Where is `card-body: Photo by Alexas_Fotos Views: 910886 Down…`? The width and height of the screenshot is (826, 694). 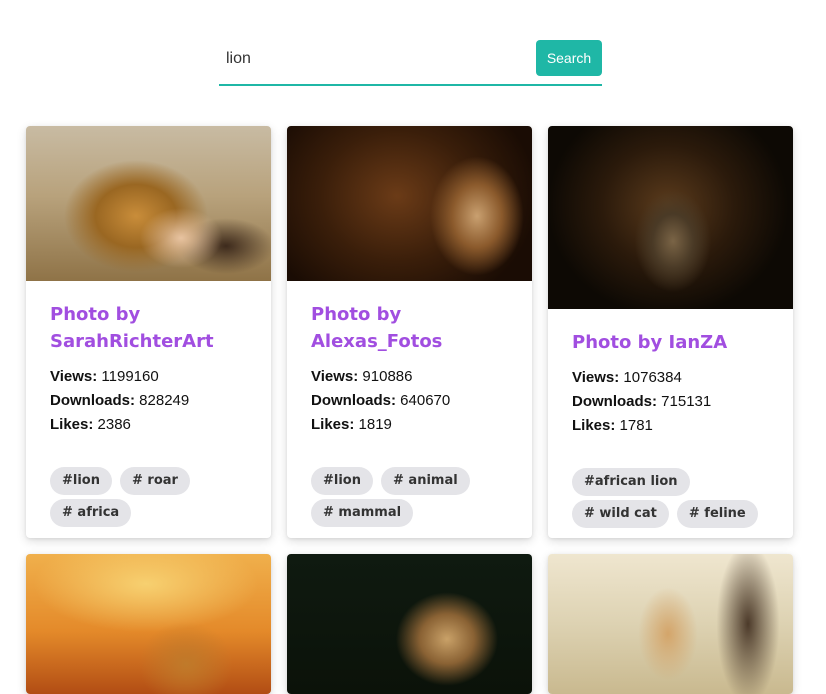 card-body: Photo by Alexas_Fotos Views: 910886 Down… is located at coordinates (409, 404).